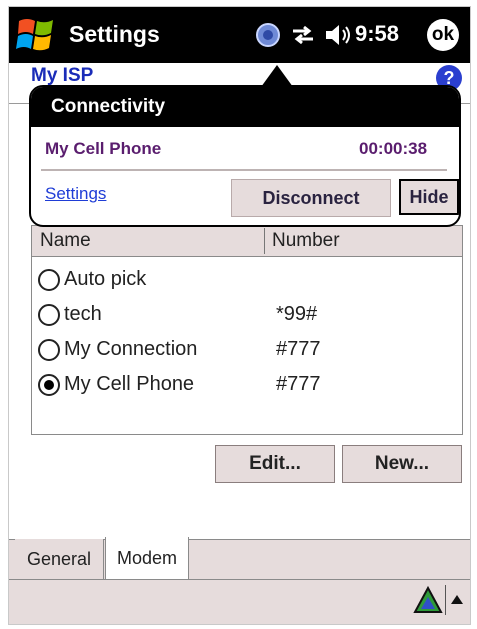 The width and height of the screenshot is (477, 629). What do you see at coordinates (445, 600) in the screenshot?
I see `menu-divider` at bounding box center [445, 600].